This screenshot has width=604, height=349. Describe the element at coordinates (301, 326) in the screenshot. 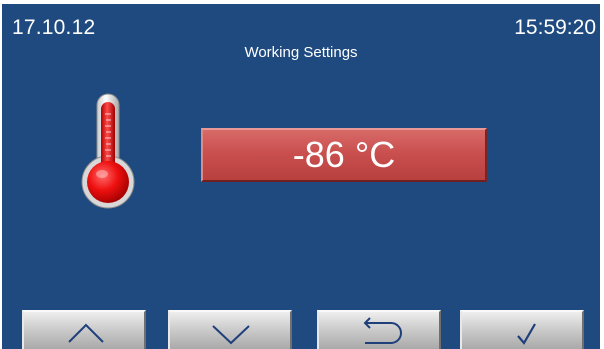

I see `button-bar` at that location.